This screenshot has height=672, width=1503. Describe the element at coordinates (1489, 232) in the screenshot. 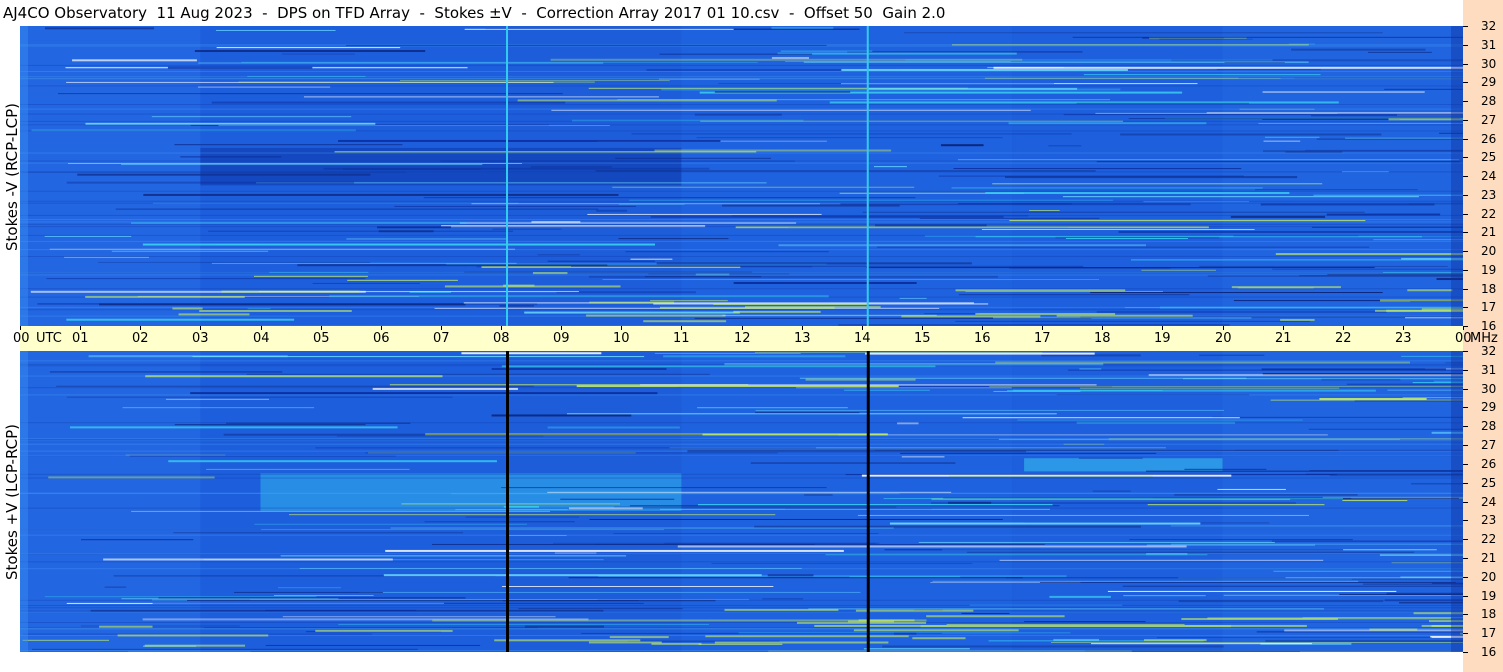

I see `frequency-tick-label: 21` at that location.